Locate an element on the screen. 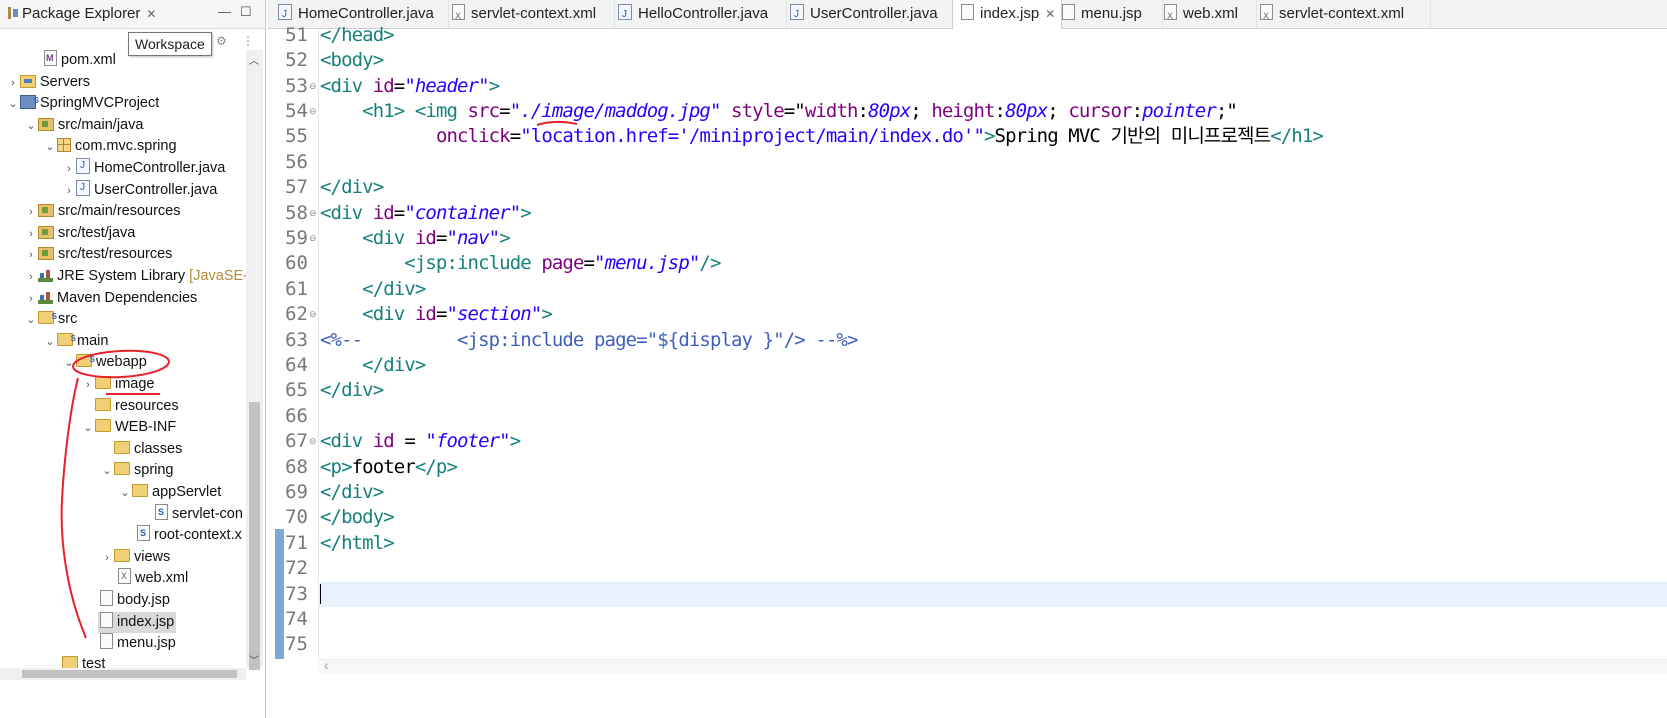 Image resolution: width=1667 pixels, height=718 pixels. tree-item-src-main-java: ⌄ src/main/java is located at coordinates (83, 125).